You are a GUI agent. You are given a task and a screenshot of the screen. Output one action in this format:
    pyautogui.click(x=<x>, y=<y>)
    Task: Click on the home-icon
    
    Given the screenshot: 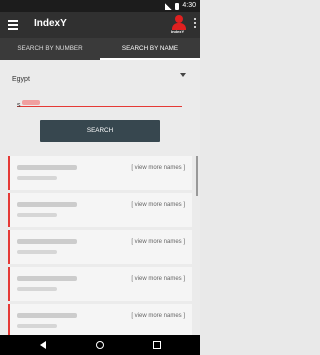 What is the action you would take?
    pyautogui.click(x=100, y=345)
    